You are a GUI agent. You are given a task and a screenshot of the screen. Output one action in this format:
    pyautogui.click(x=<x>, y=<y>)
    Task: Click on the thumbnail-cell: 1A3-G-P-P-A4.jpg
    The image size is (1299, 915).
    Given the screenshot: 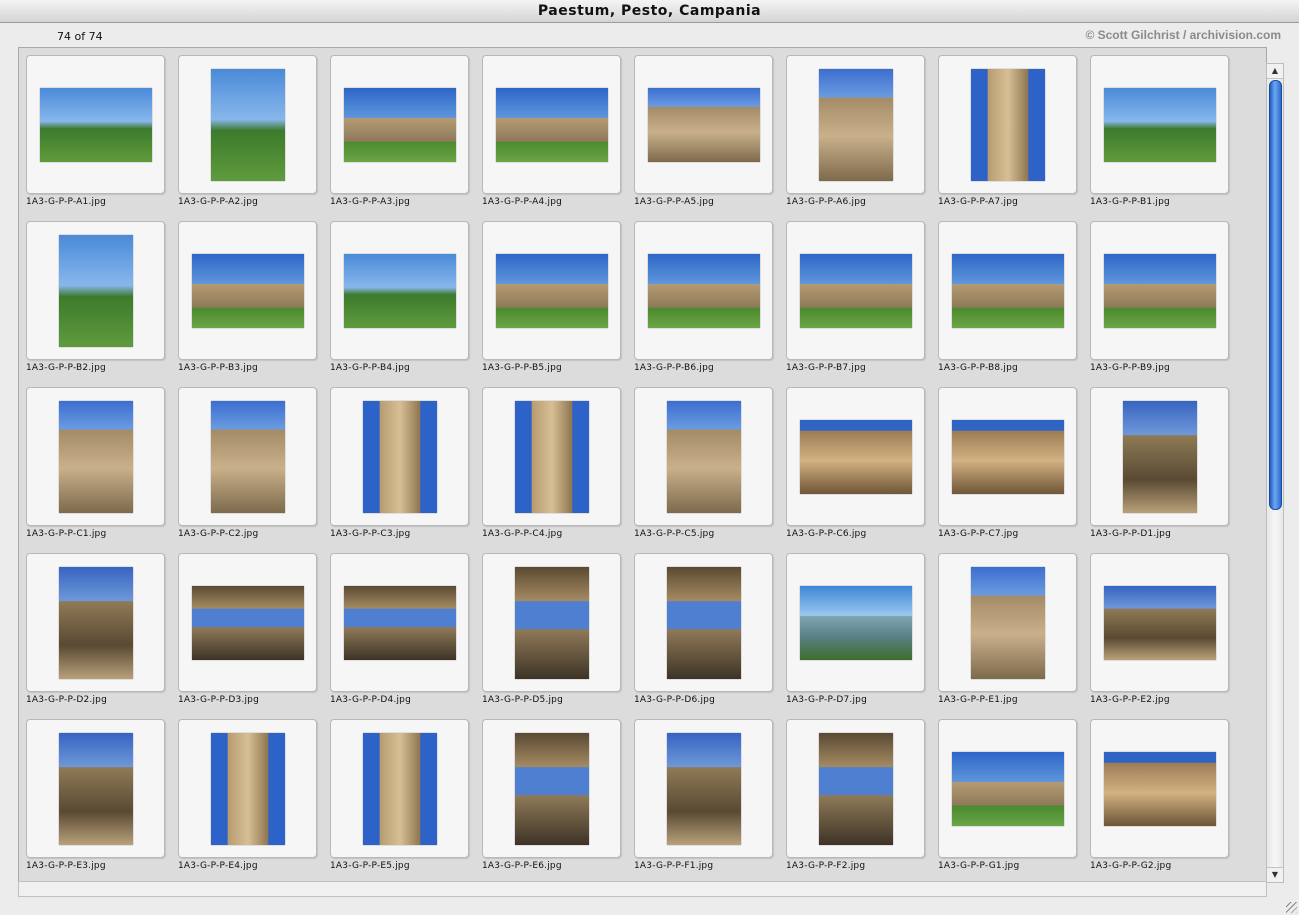 What is the action you would take?
    pyautogui.click(x=557, y=137)
    